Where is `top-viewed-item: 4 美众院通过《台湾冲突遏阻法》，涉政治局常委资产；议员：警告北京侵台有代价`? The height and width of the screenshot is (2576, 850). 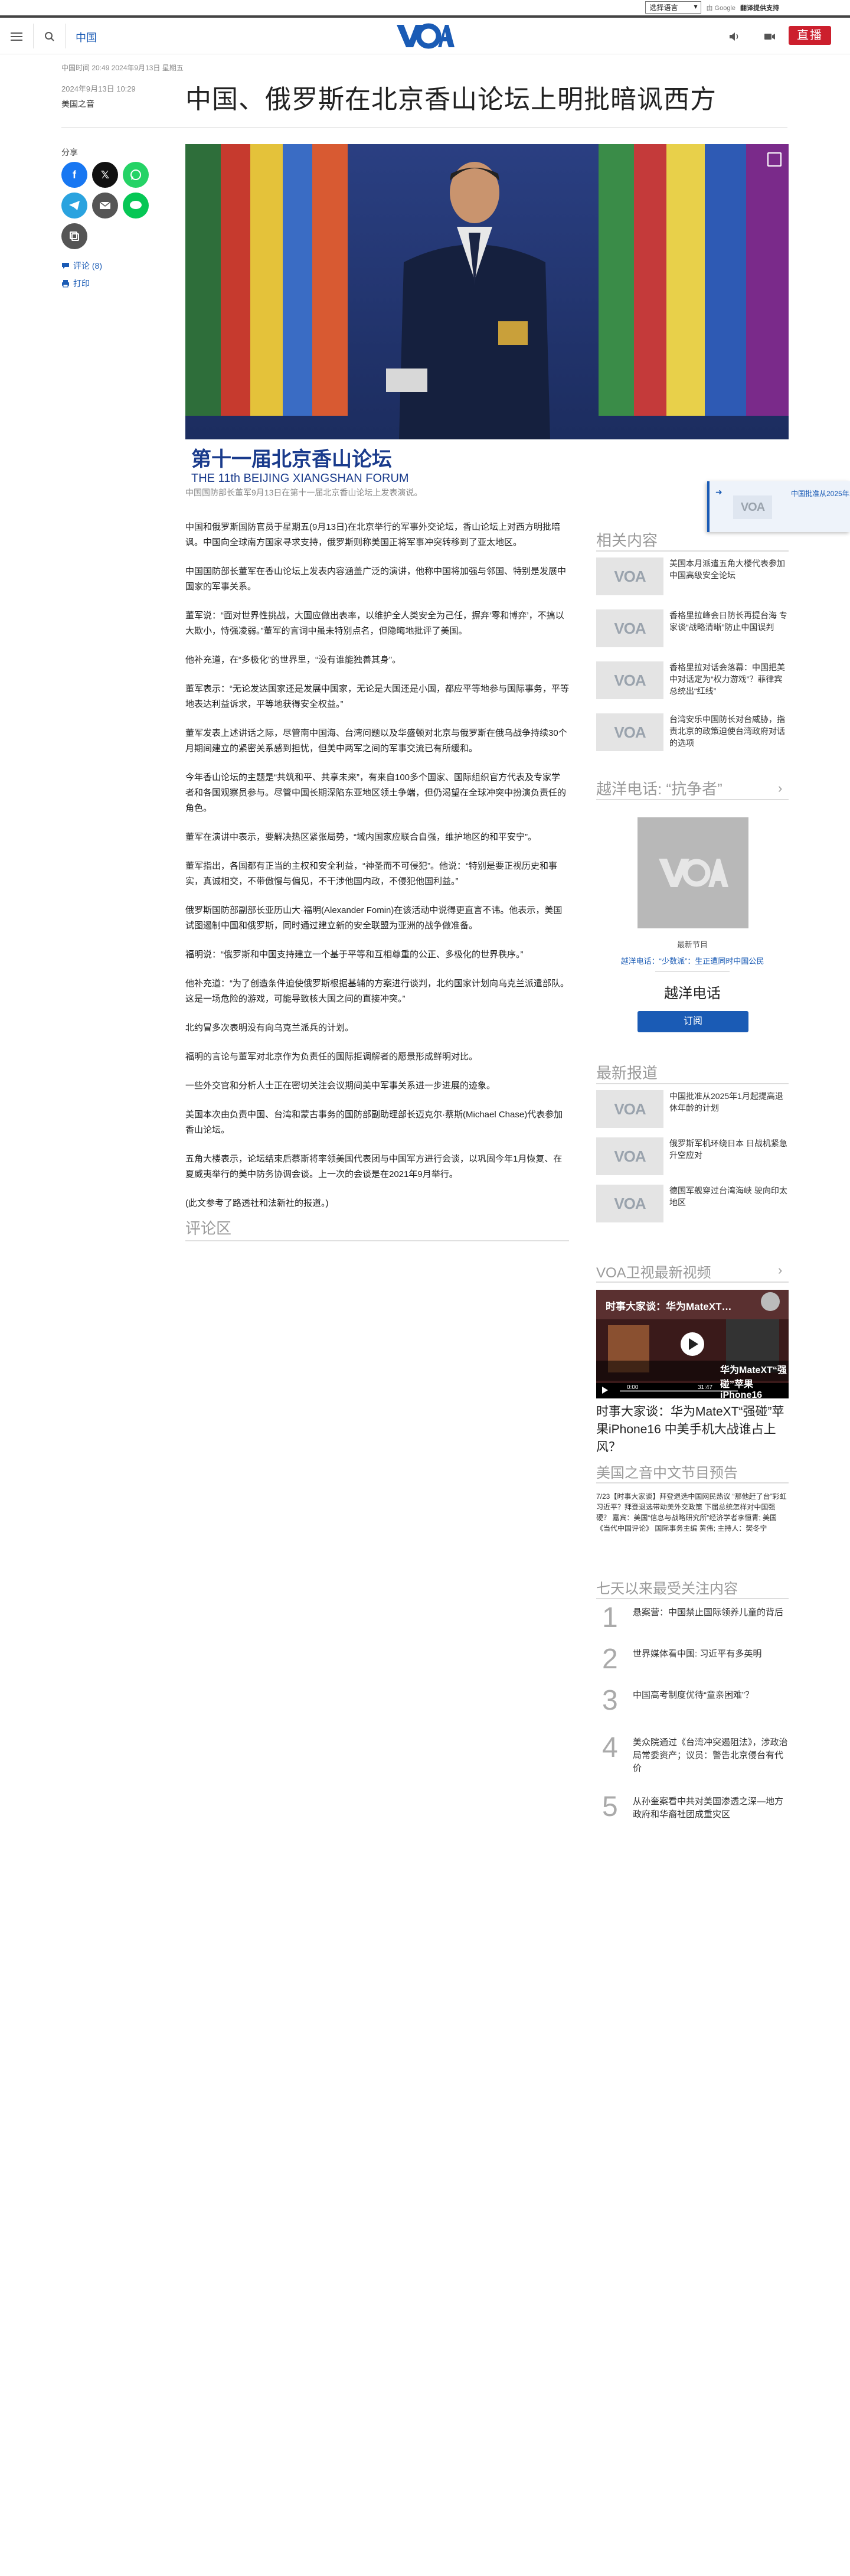 top-viewed-item: 4 美众院通过《台湾冲突遏阻法》，涉政治局常委资产；议员：警告北京侵台有代价 is located at coordinates (692, 1752).